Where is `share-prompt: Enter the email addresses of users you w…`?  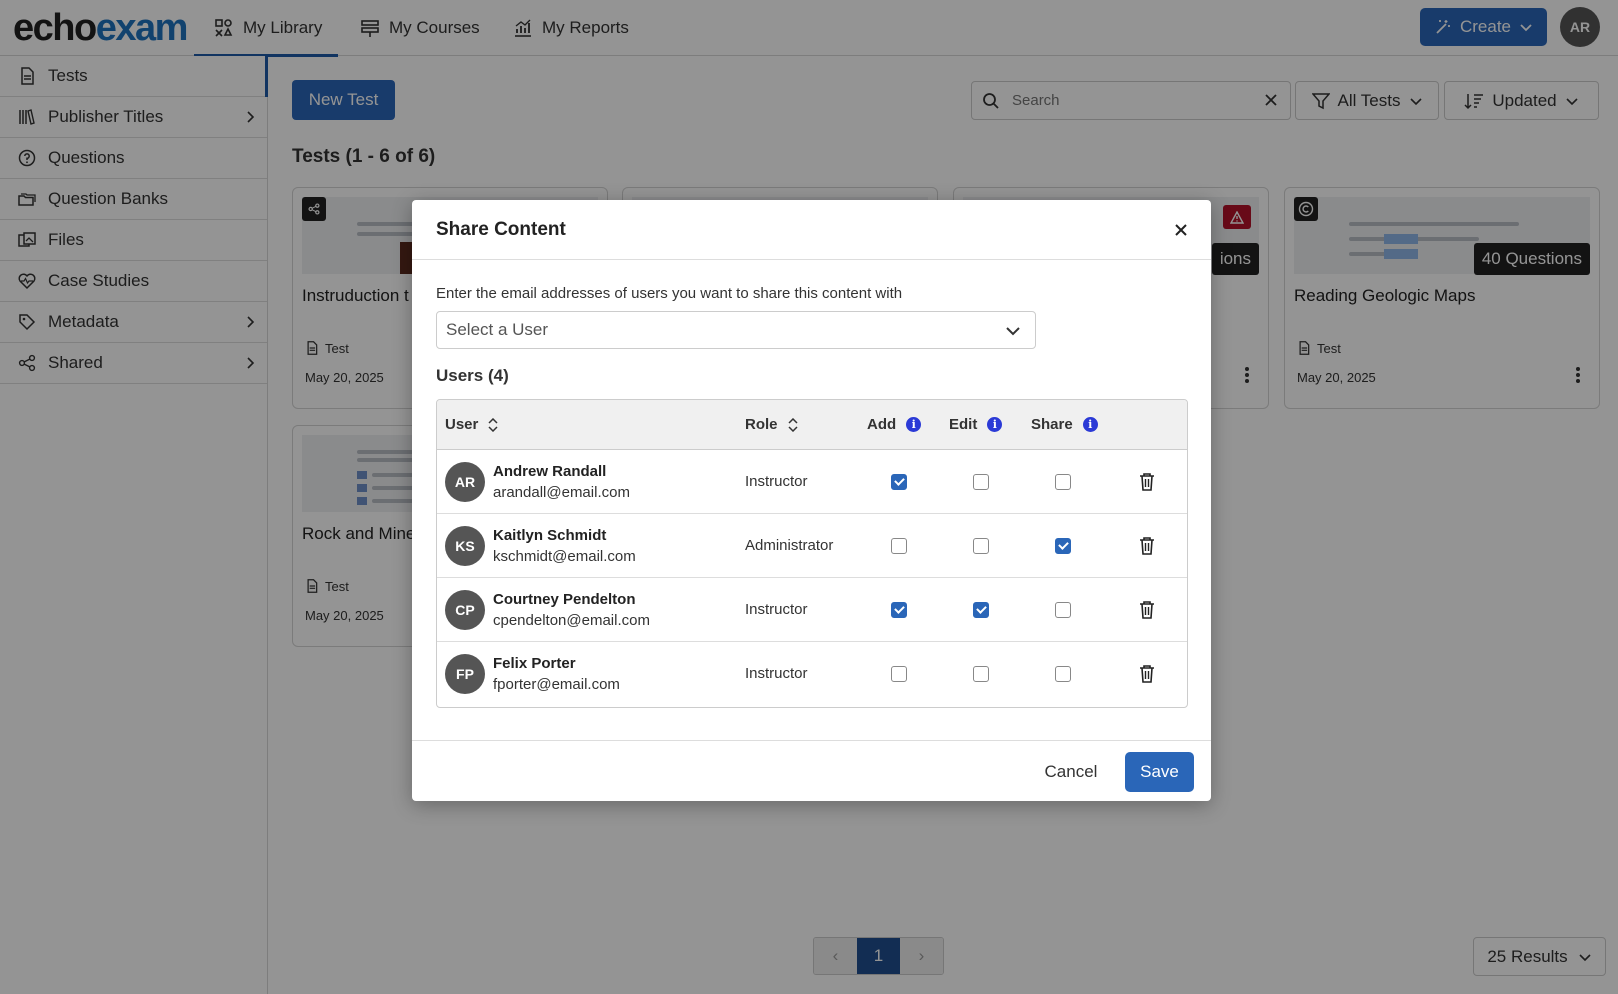
share-prompt: Enter the email addresses of users you w… is located at coordinates (669, 293).